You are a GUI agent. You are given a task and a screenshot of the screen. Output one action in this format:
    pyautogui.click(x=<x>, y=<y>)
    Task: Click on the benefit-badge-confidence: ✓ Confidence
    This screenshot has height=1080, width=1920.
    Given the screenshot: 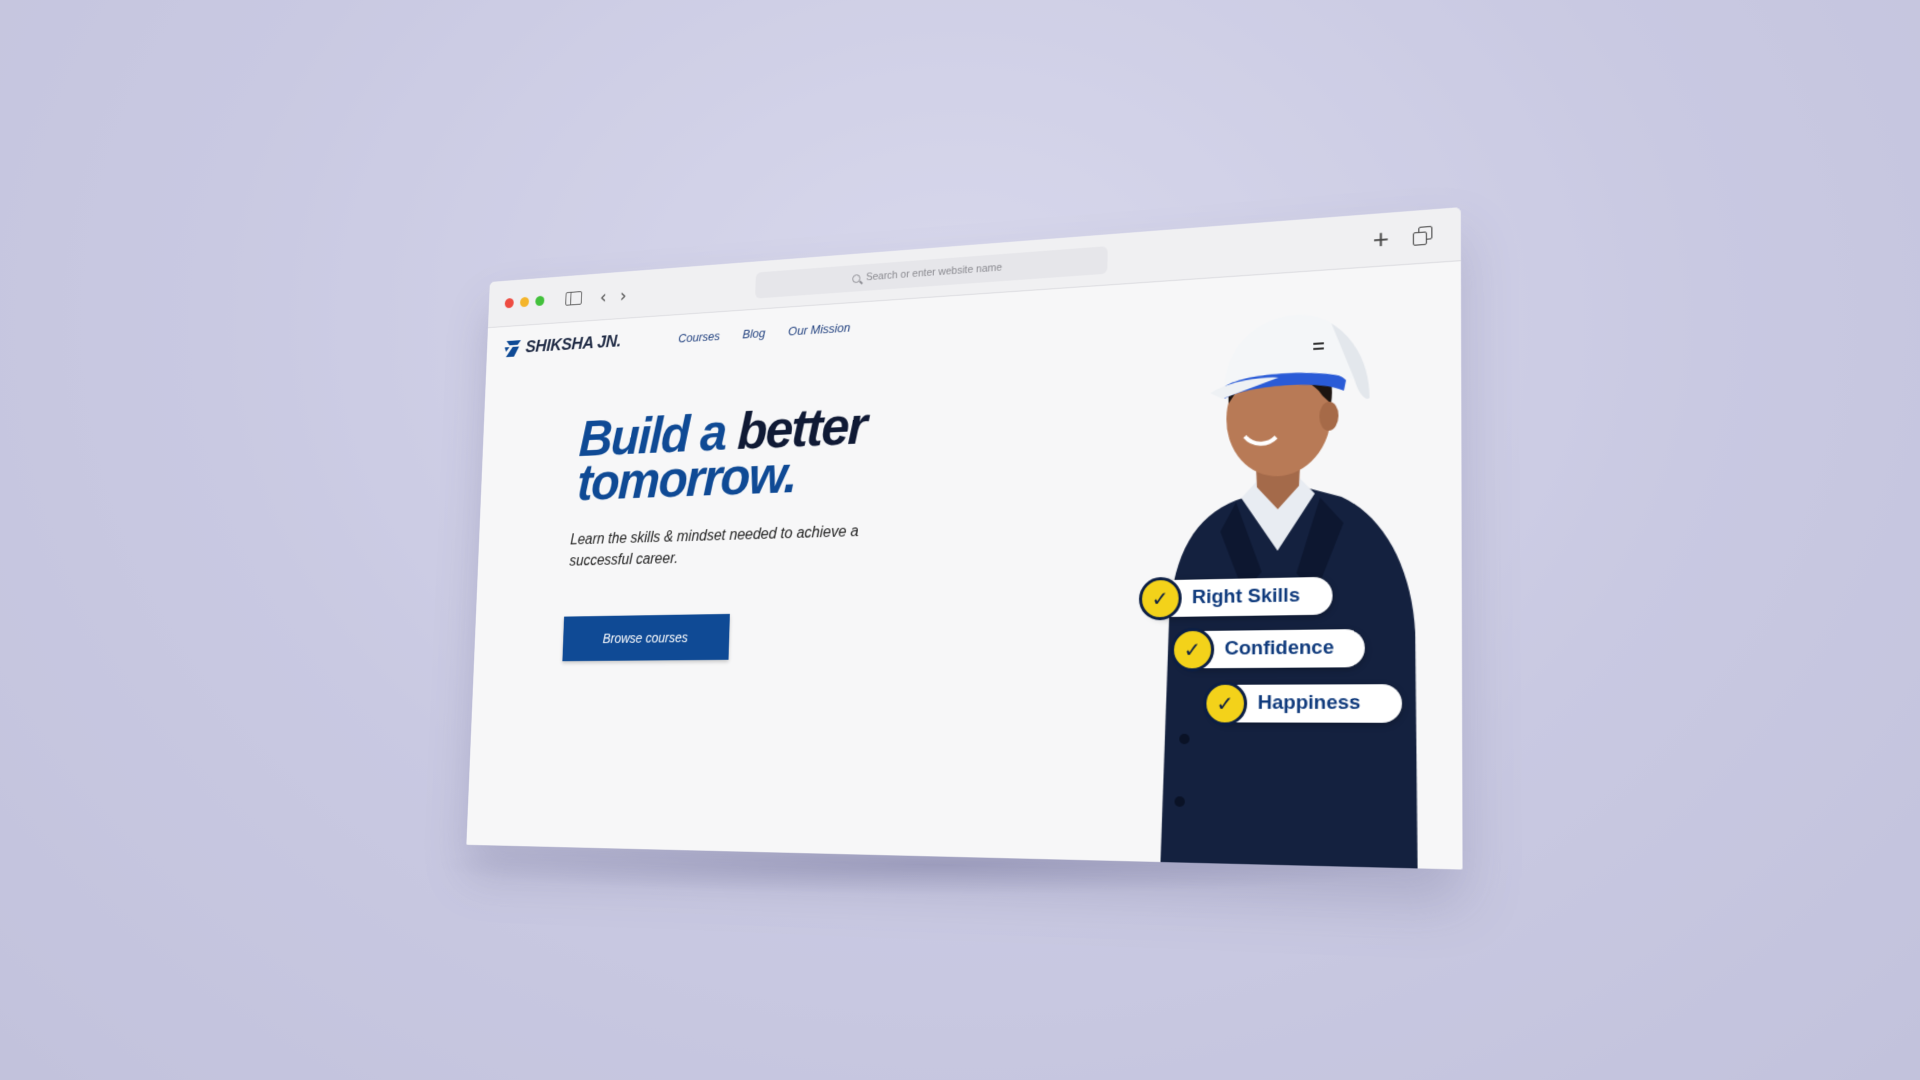 What is the action you would take?
    pyautogui.click(x=1267, y=649)
    